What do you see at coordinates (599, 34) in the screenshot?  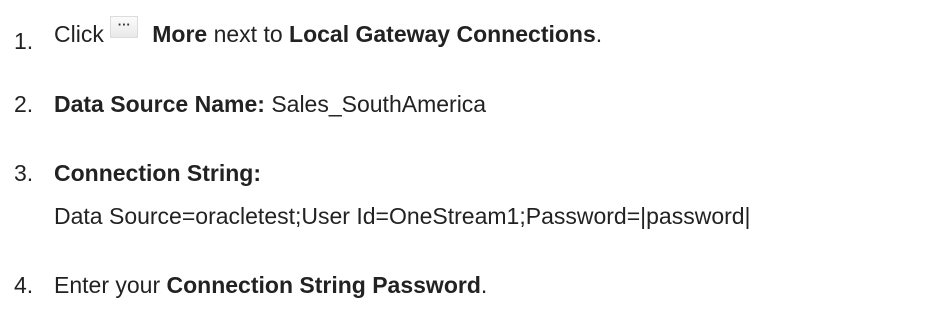 I see `step-1-end: .` at bounding box center [599, 34].